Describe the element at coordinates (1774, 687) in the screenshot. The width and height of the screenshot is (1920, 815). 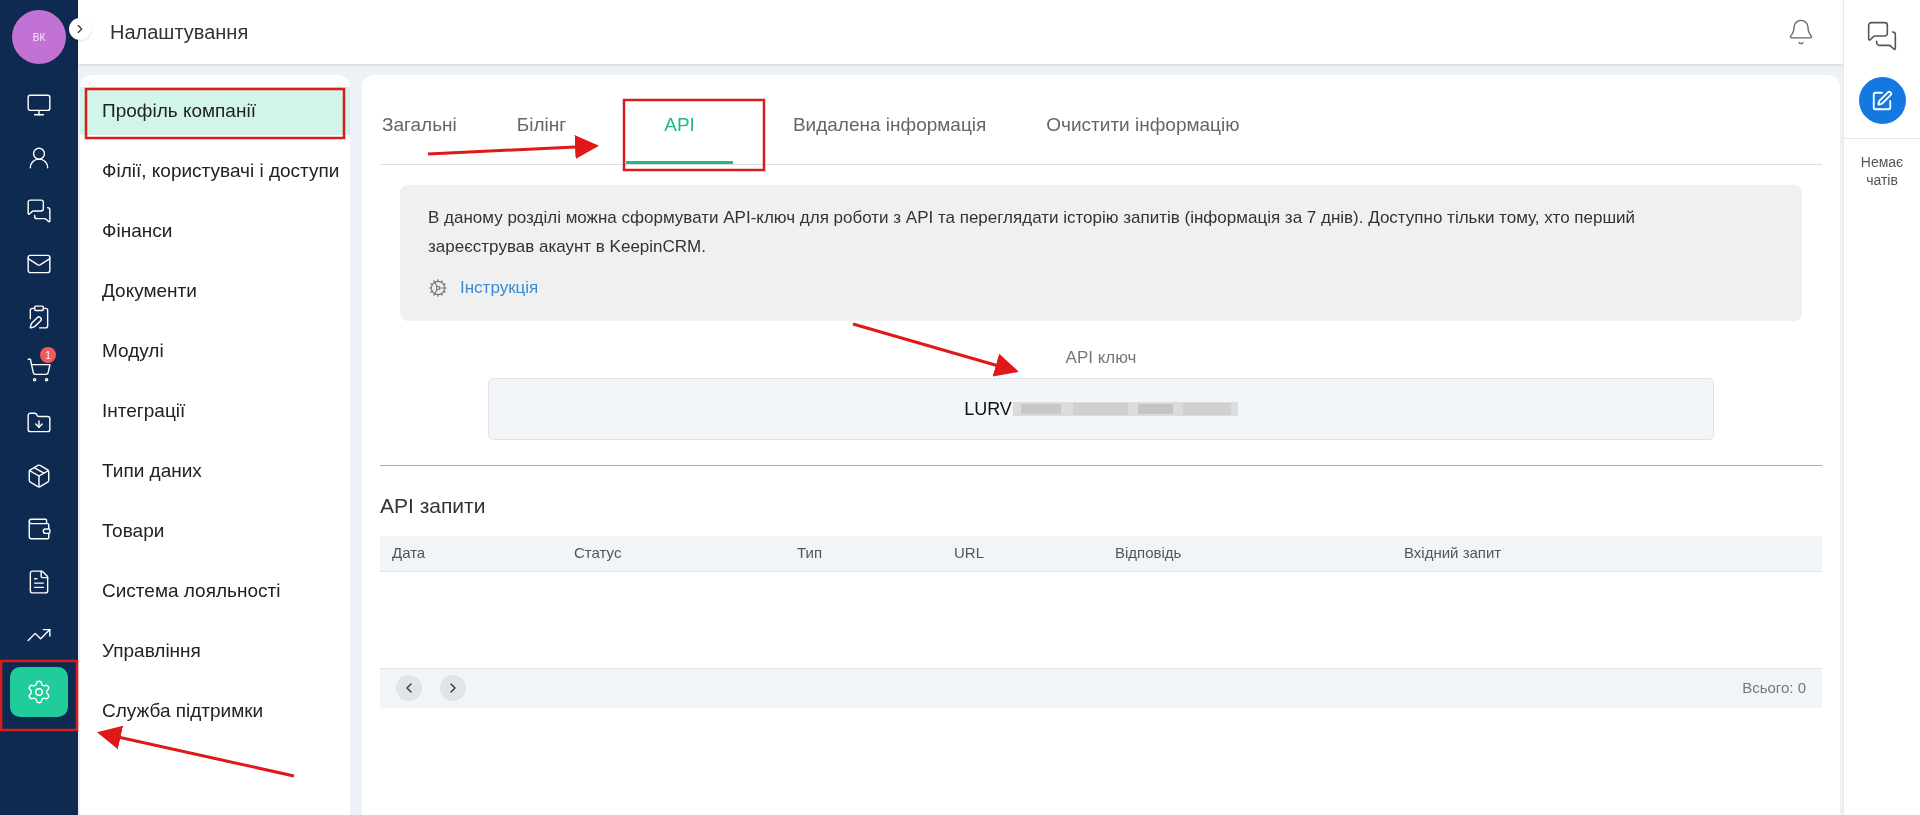
I see `total-count: Всього: 0` at that location.